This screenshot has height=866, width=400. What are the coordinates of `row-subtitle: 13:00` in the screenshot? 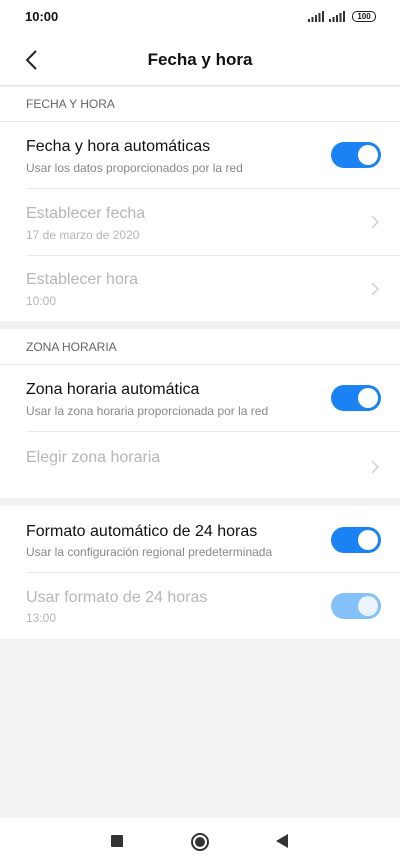 It's located at (41, 618).